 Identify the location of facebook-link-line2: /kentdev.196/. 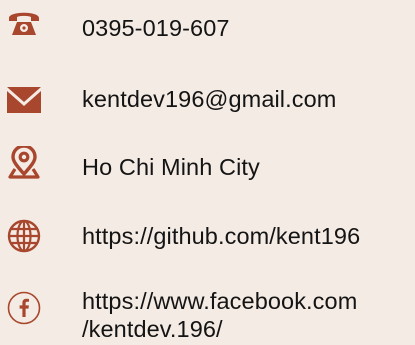
(152, 329).